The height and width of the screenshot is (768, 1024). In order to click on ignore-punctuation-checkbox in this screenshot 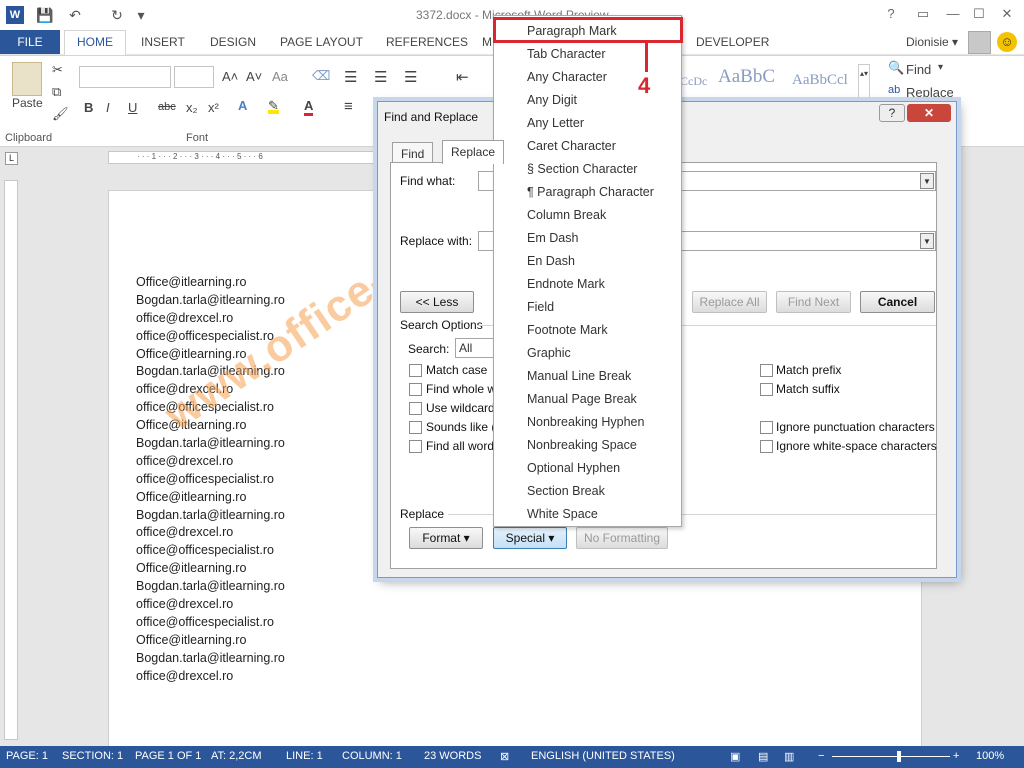, I will do `click(766, 427)`.